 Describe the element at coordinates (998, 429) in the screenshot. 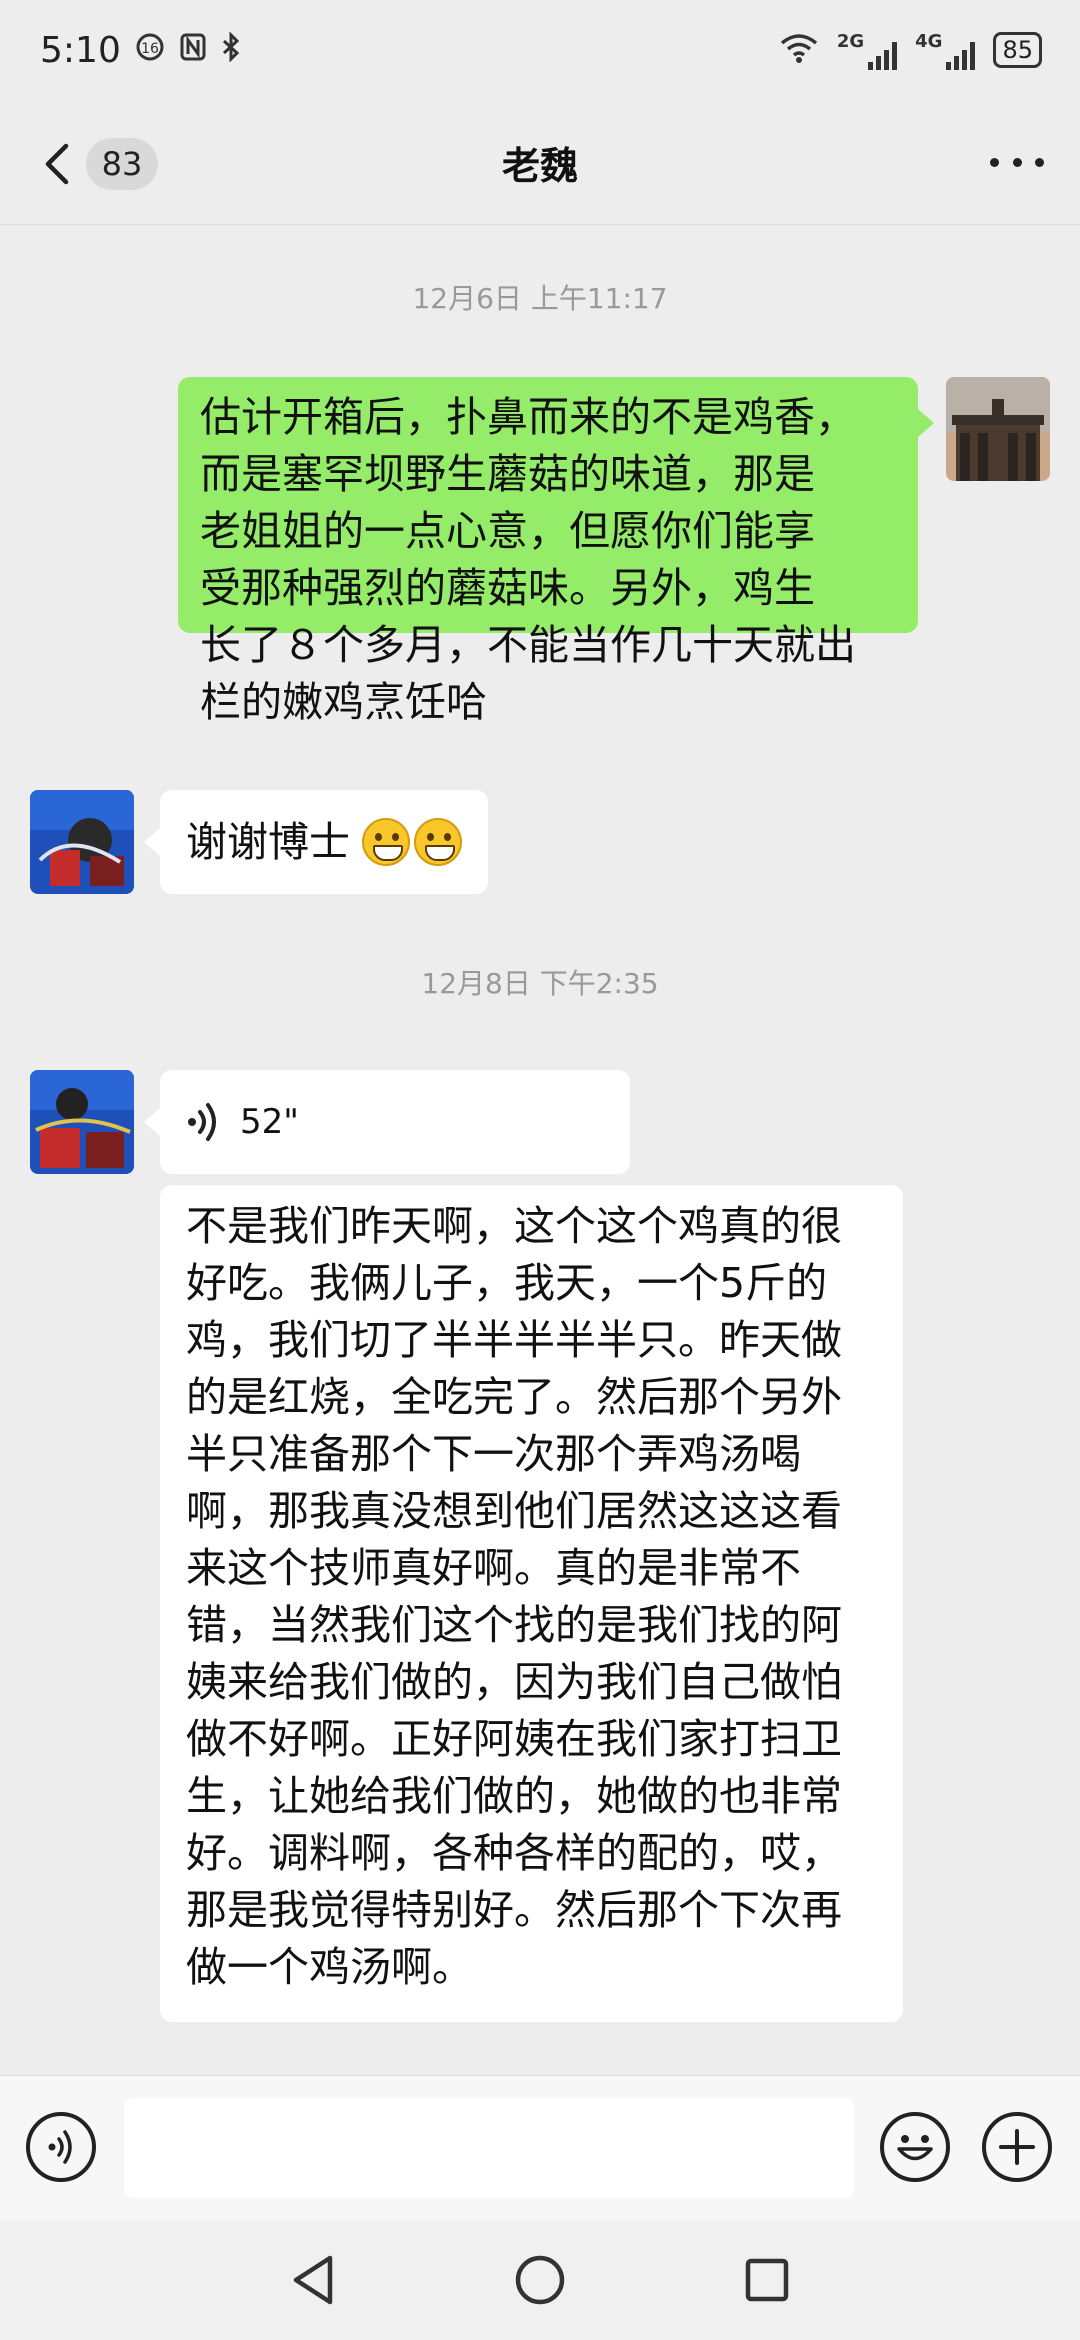

I see `my-avatar` at that location.